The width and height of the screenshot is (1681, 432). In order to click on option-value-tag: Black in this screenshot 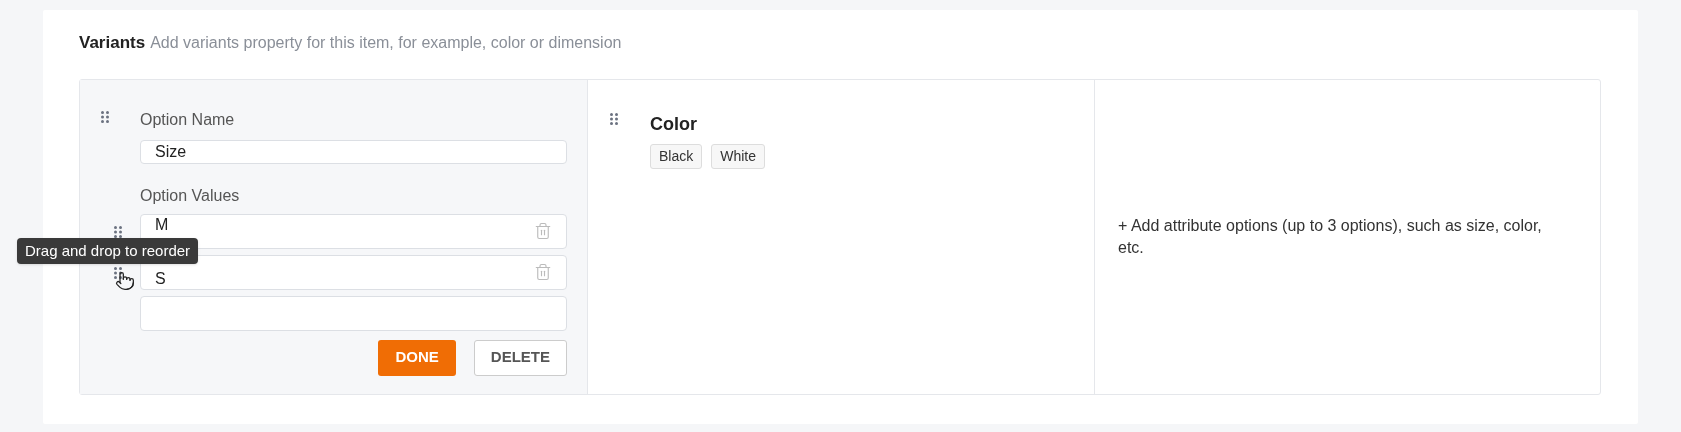, I will do `click(676, 156)`.